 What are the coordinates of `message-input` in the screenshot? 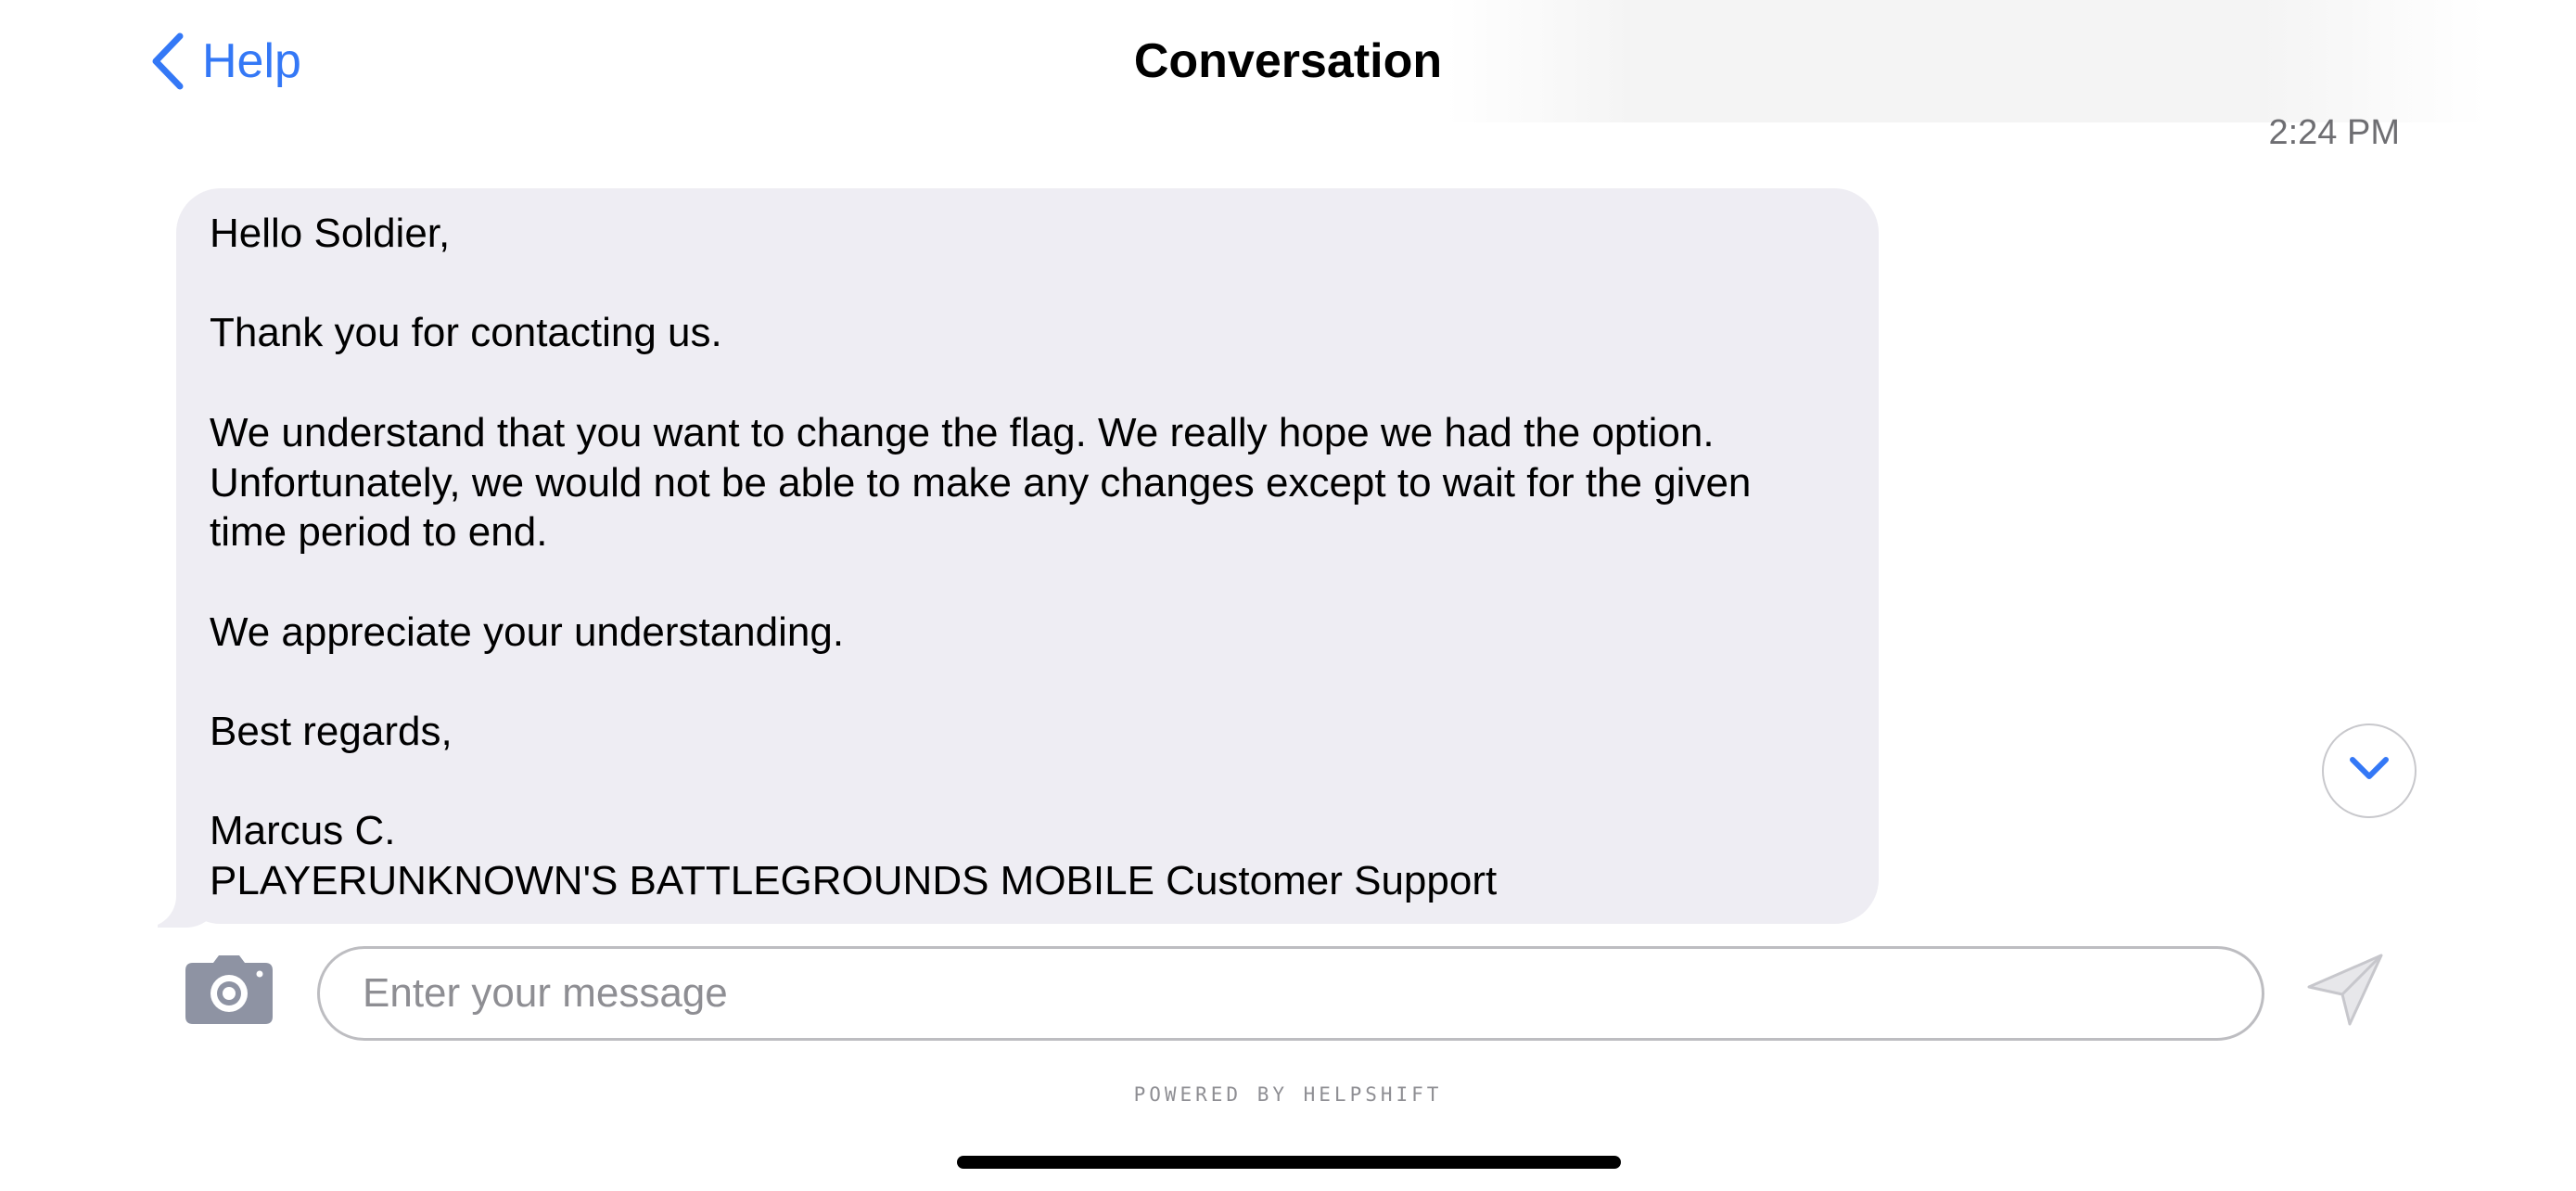 It's located at (1290, 993).